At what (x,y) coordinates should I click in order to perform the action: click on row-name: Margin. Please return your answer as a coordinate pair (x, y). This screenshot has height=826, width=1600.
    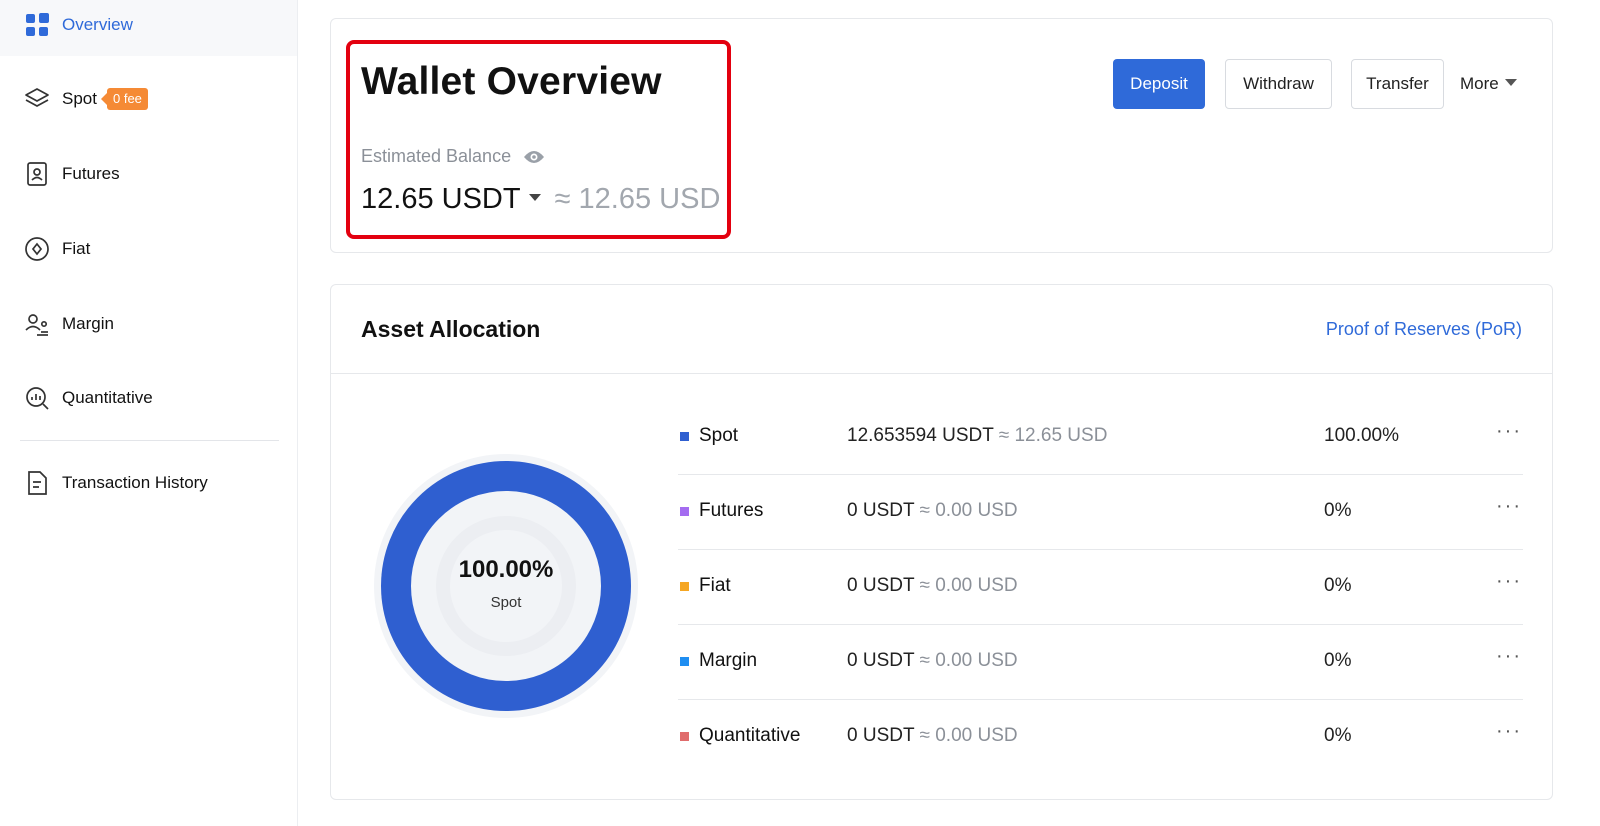
    Looking at the image, I should click on (728, 660).